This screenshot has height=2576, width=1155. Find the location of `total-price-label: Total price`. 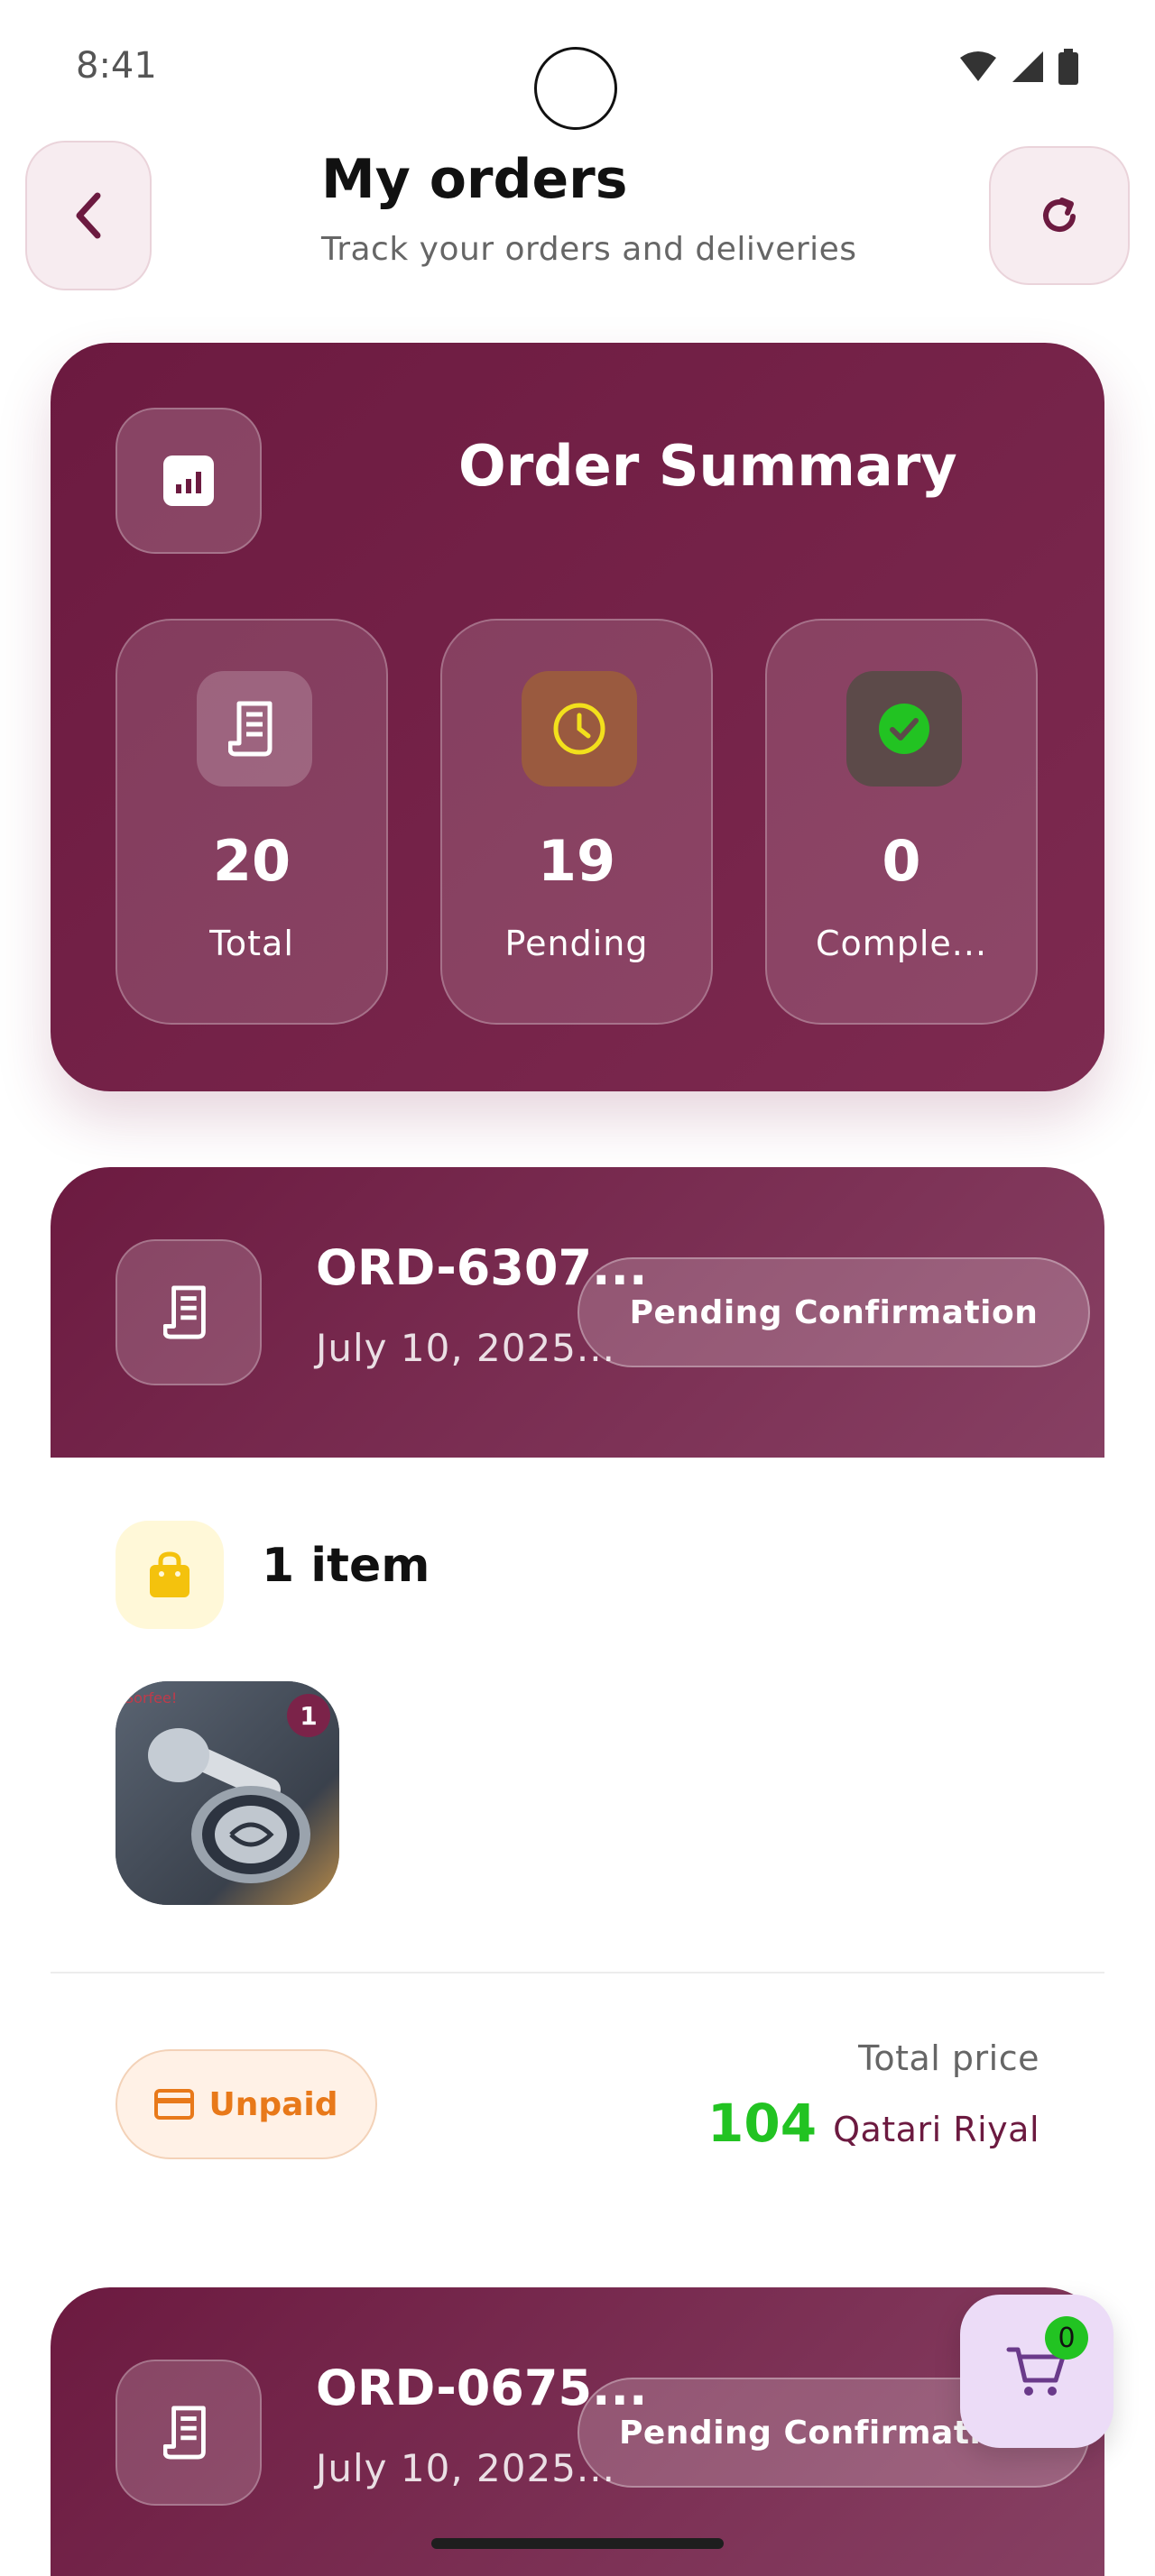

total-price-label: Total price is located at coordinates (949, 2058).